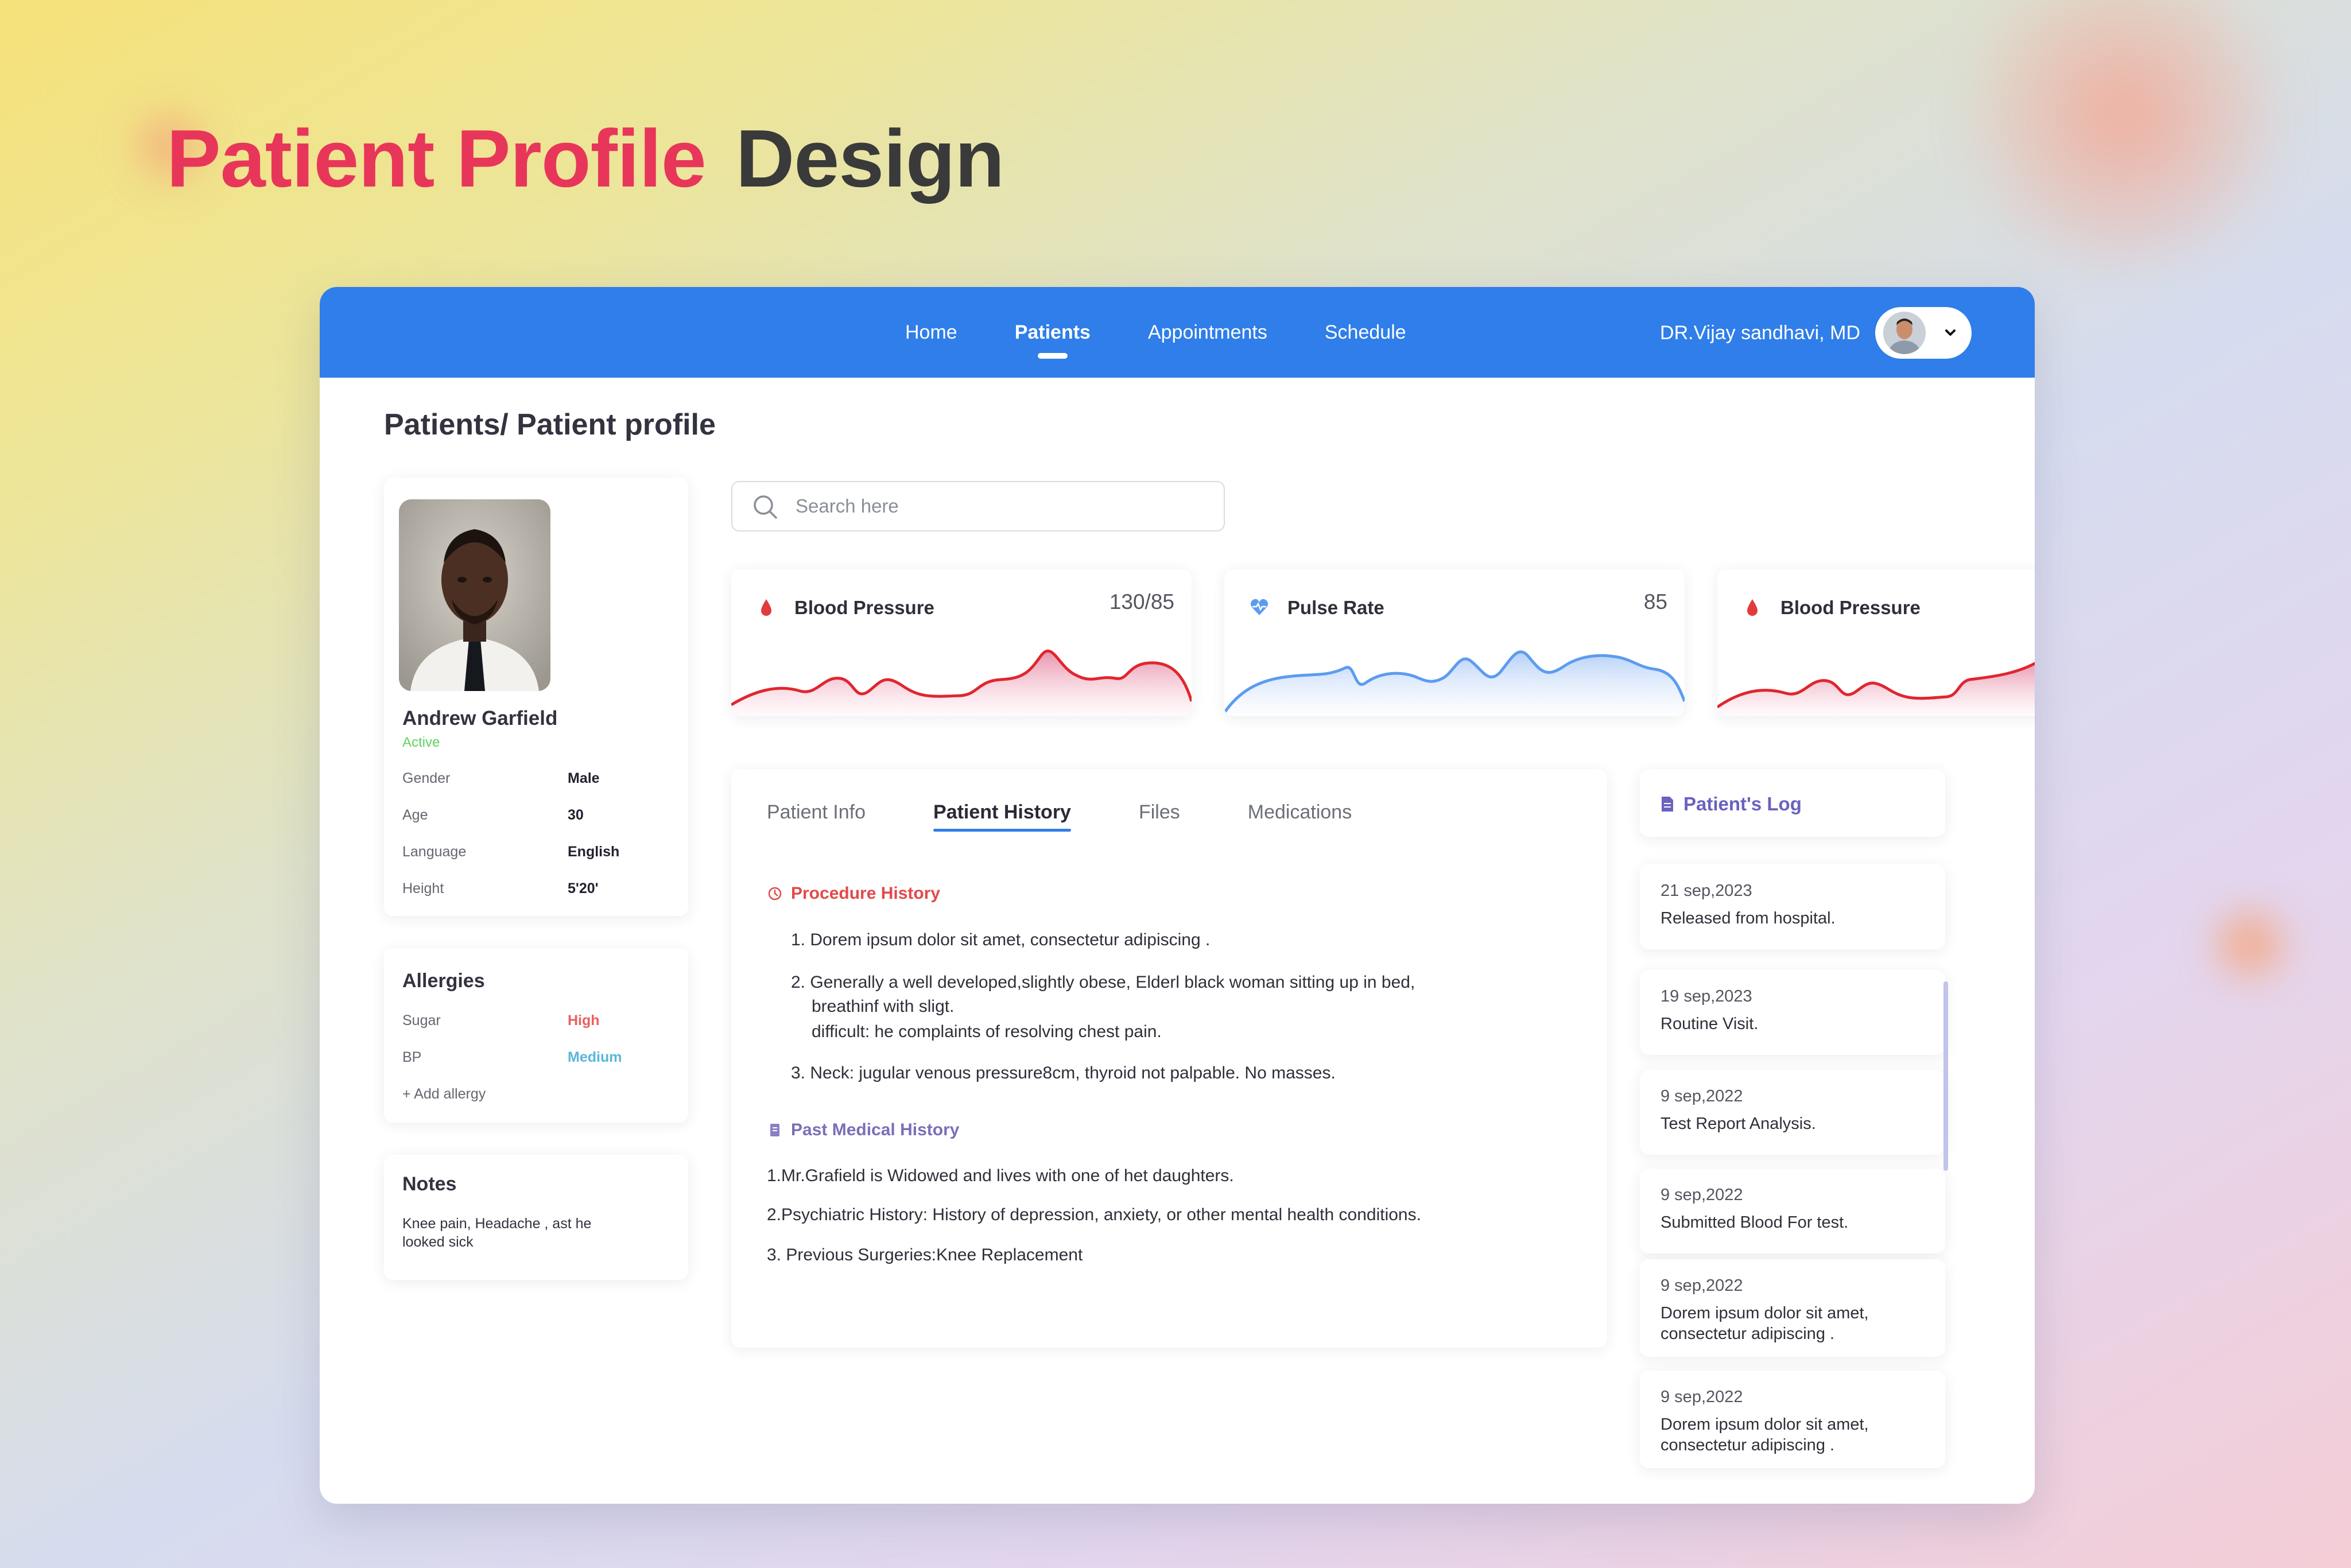 The height and width of the screenshot is (1568, 2351). I want to click on section-title: Procedure History, so click(866, 893).